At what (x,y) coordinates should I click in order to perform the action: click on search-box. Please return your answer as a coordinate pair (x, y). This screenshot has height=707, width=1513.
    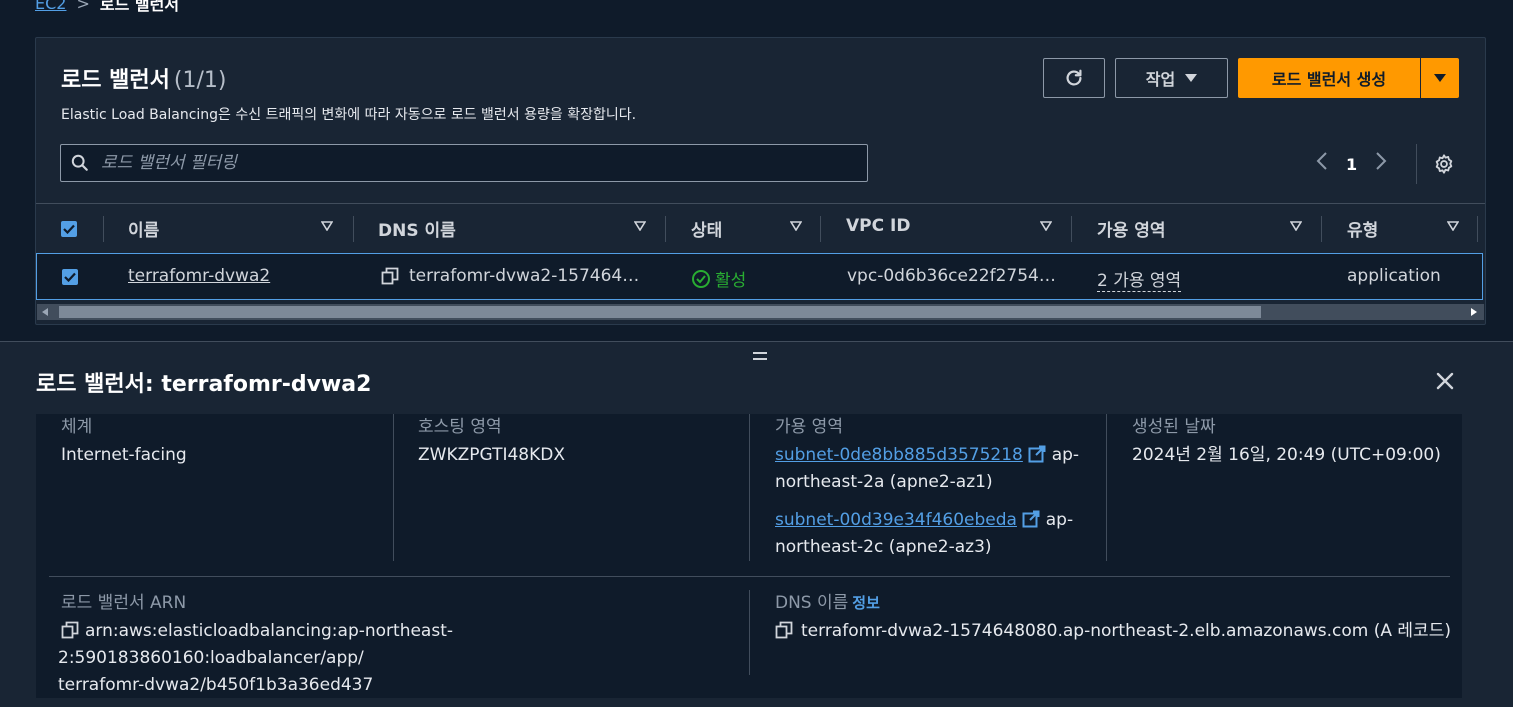
    Looking at the image, I should click on (464, 163).